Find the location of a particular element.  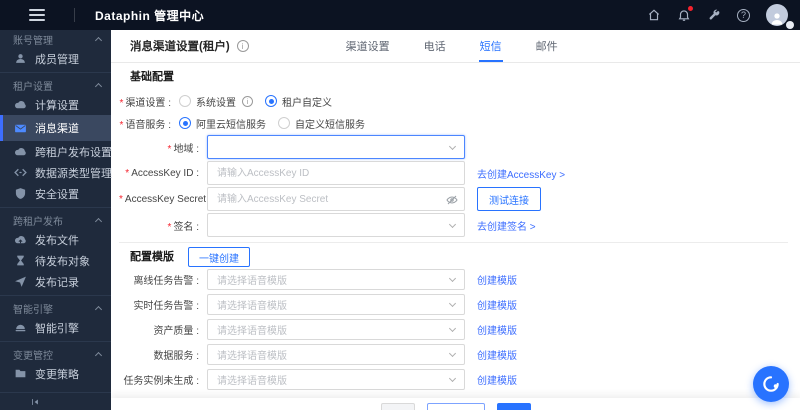

accesskey-secret-input is located at coordinates (336, 199).